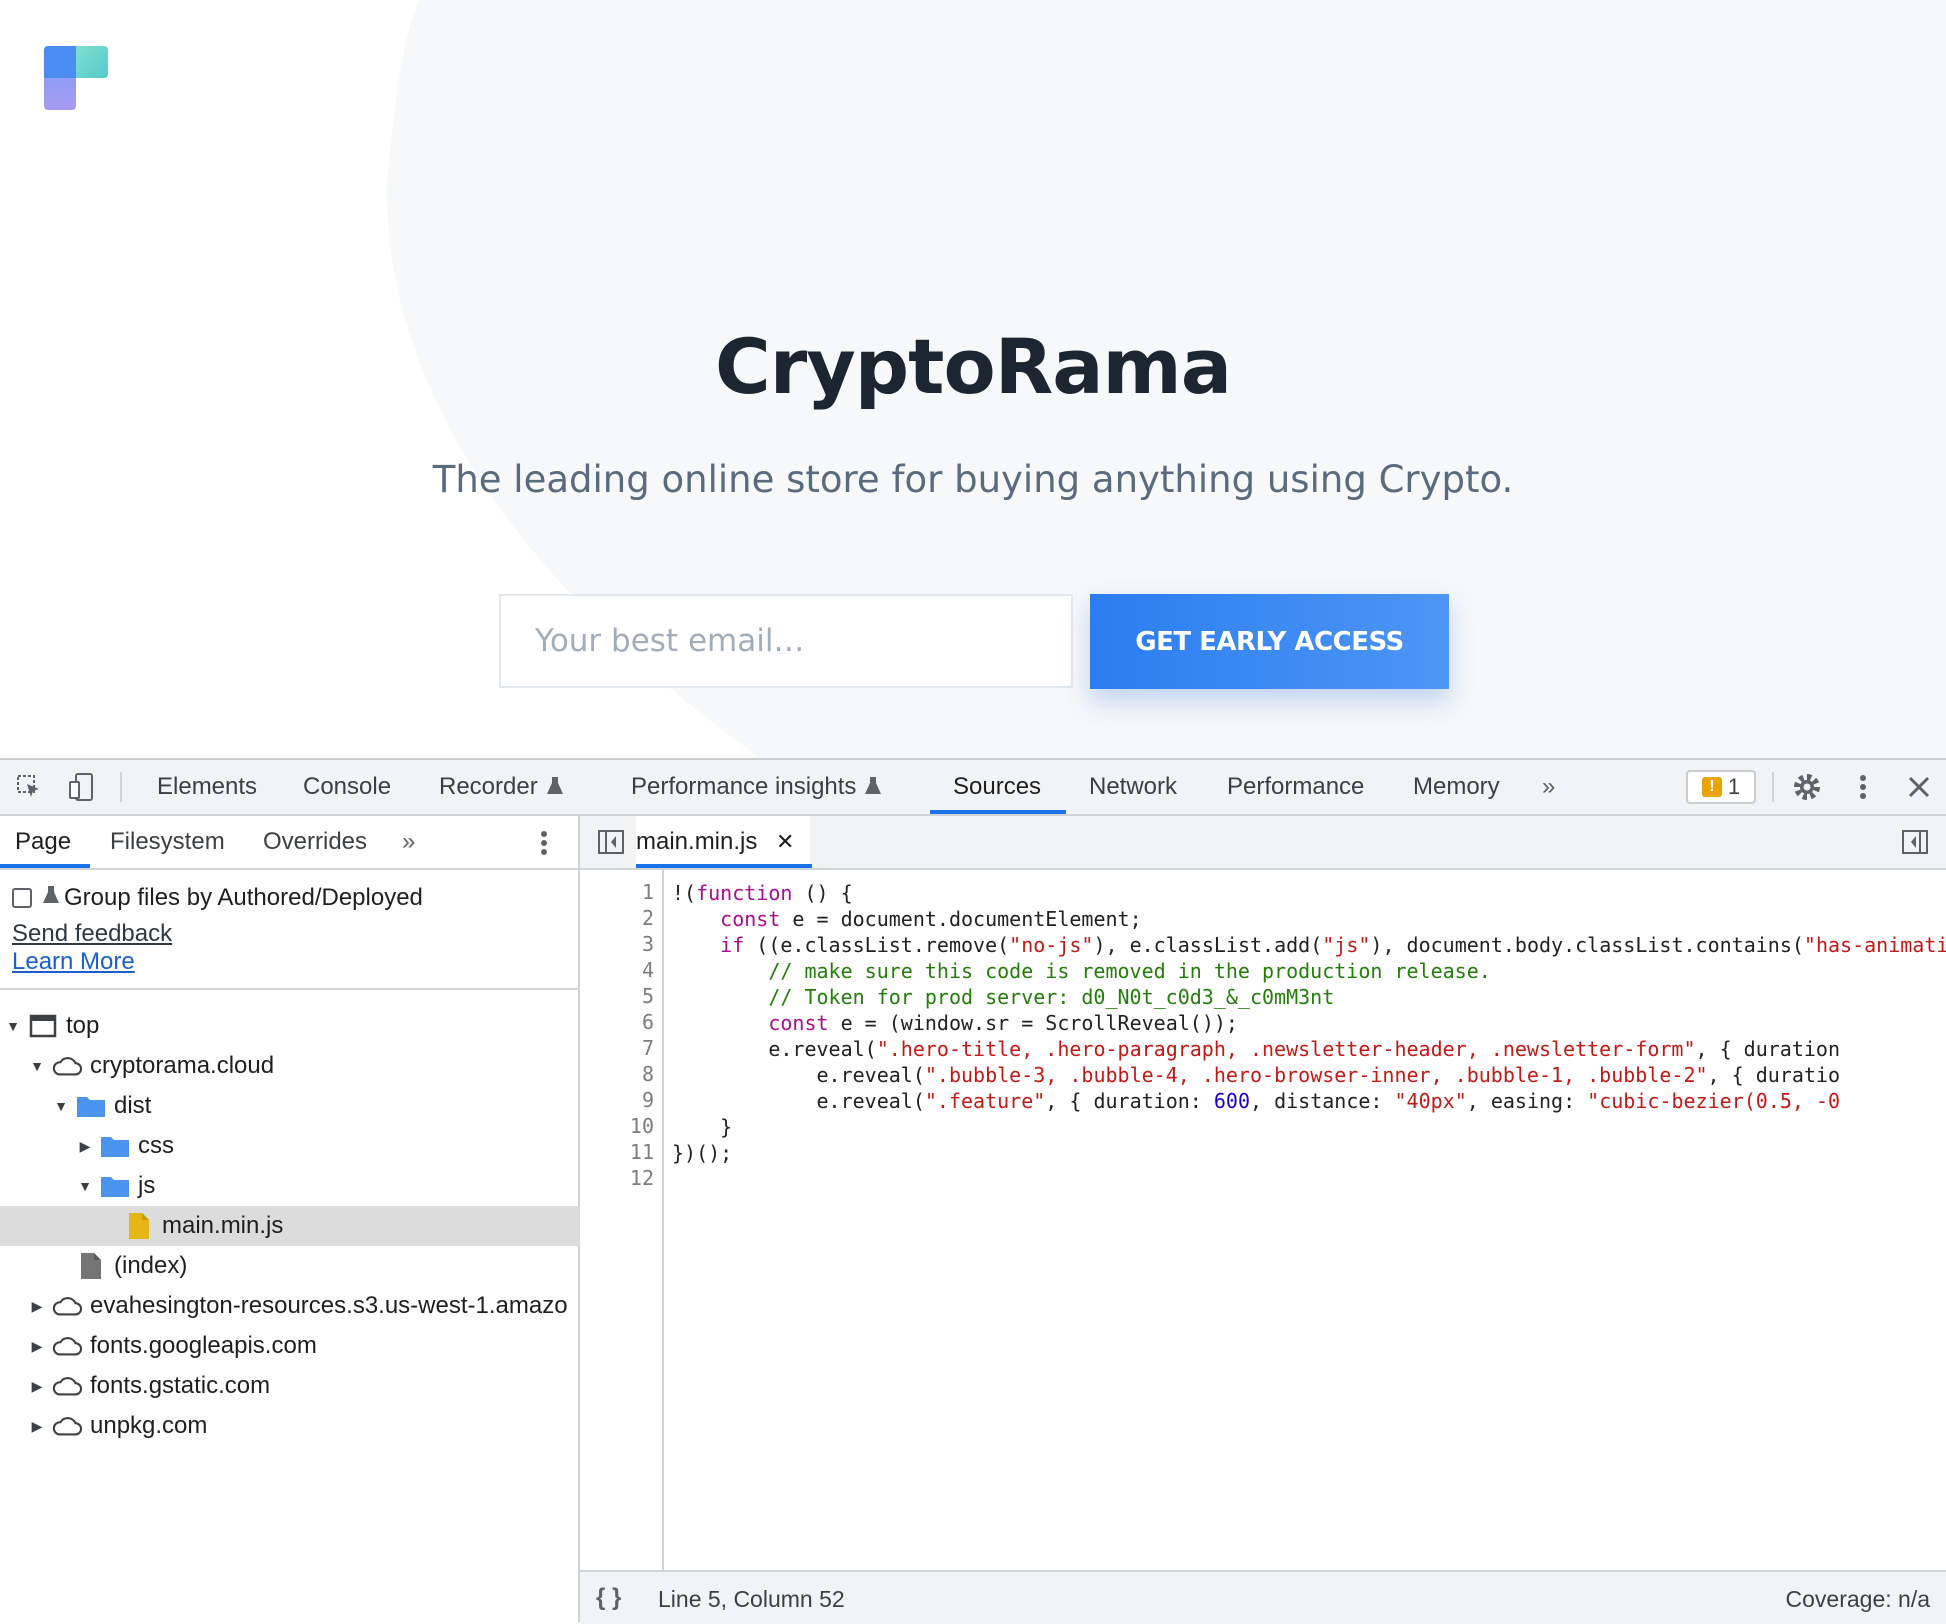 The image size is (1946, 1624). I want to click on line-number: 5, so click(647, 996).